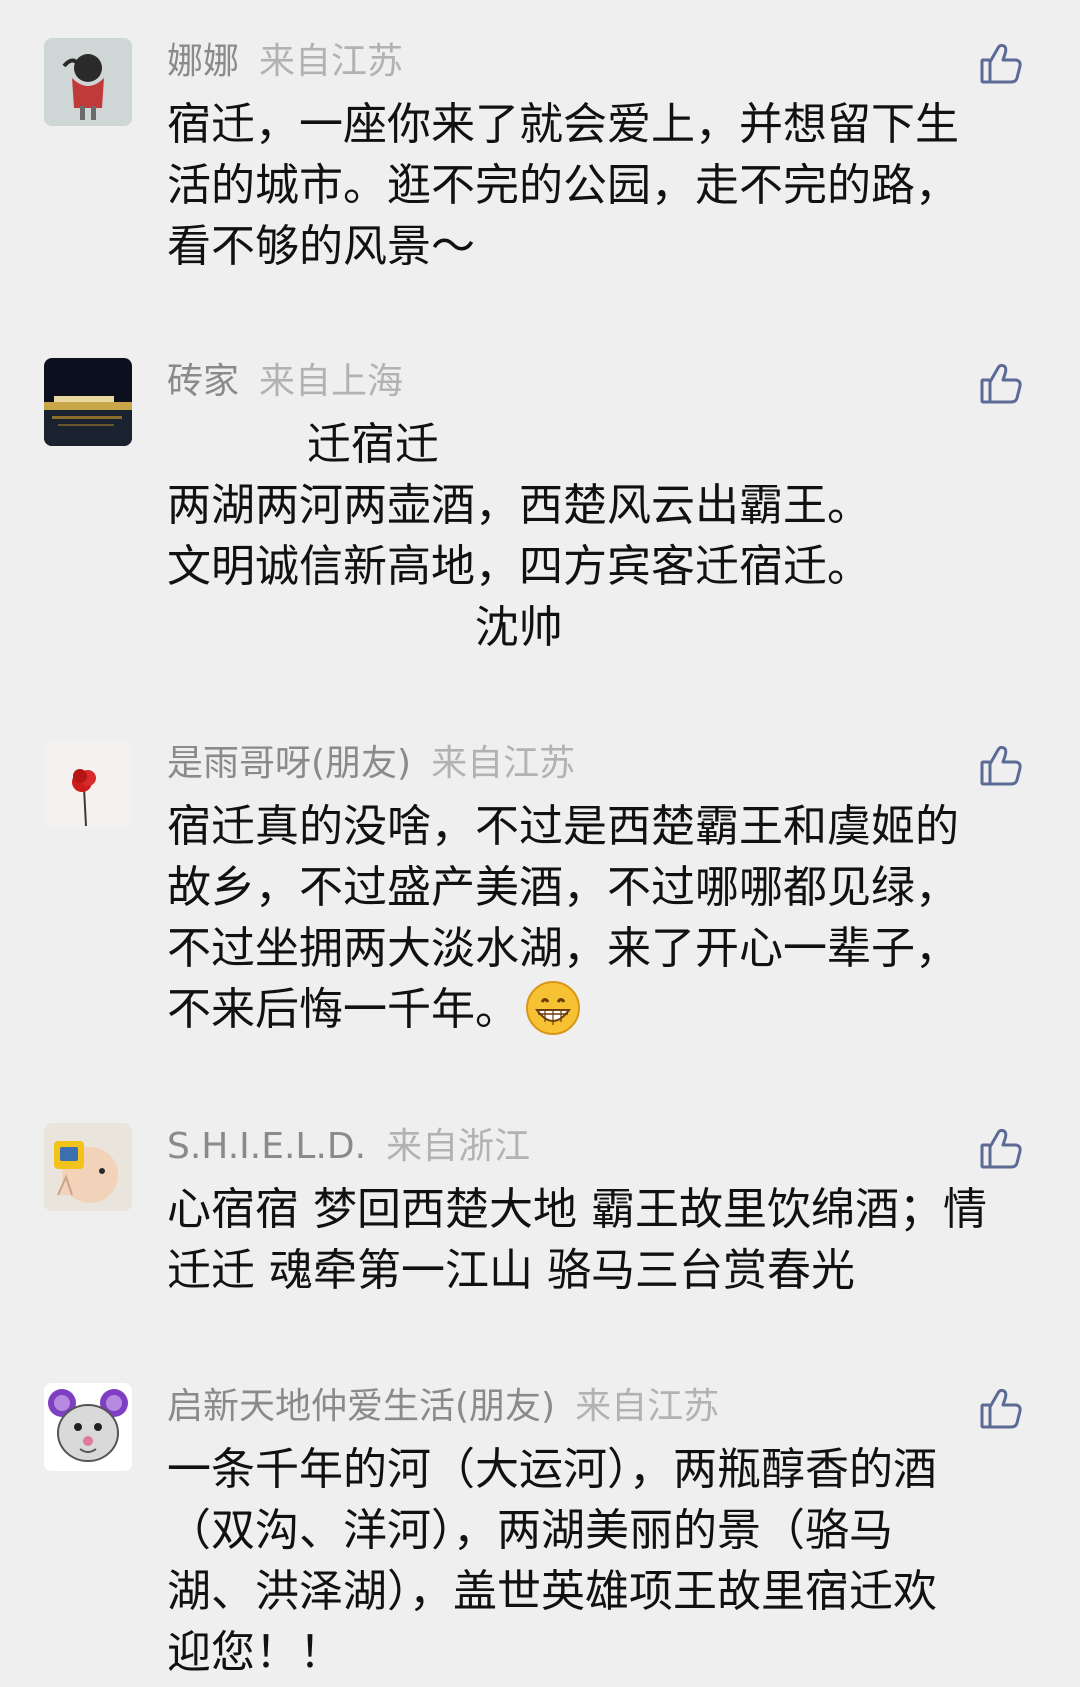 This screenshot has height=1687, width=1080. I want to click on user-name: 砖家, so click(203, 381).